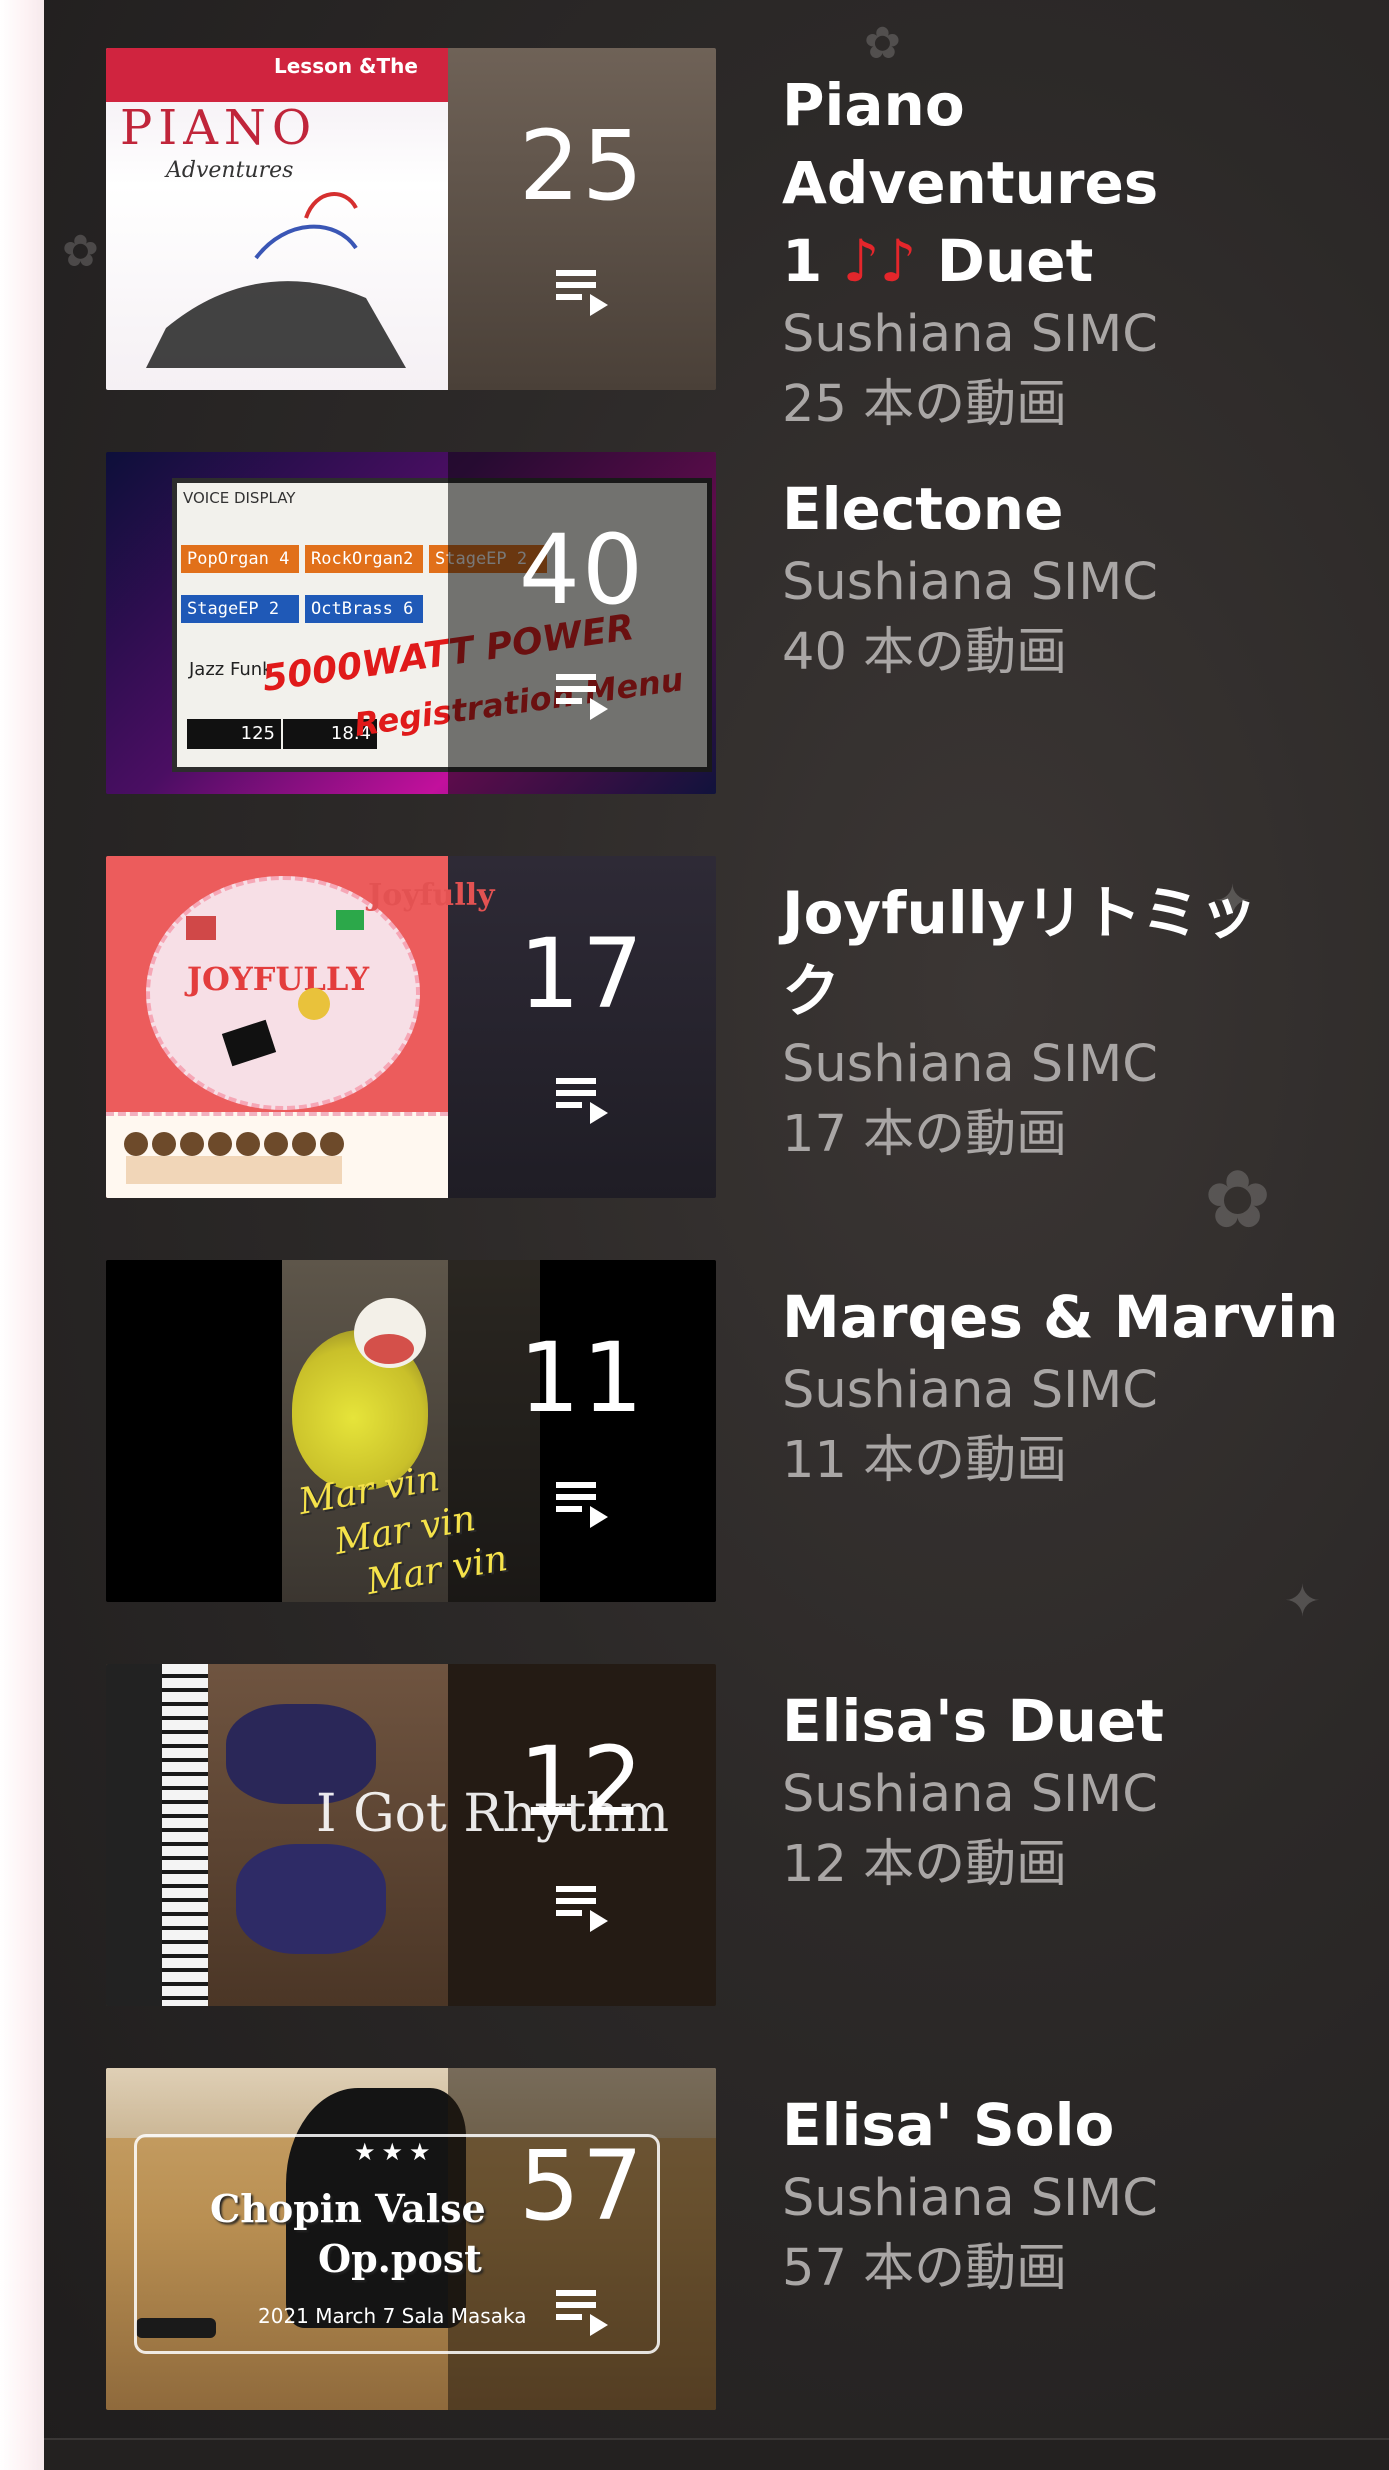 This screenshot has width=1389, height=2470. What do you see at coordinates (1062, 1317) in the screenshot?
I see `playlist-title: Marqes & Marvin` at bounding box center [1062, 1317].